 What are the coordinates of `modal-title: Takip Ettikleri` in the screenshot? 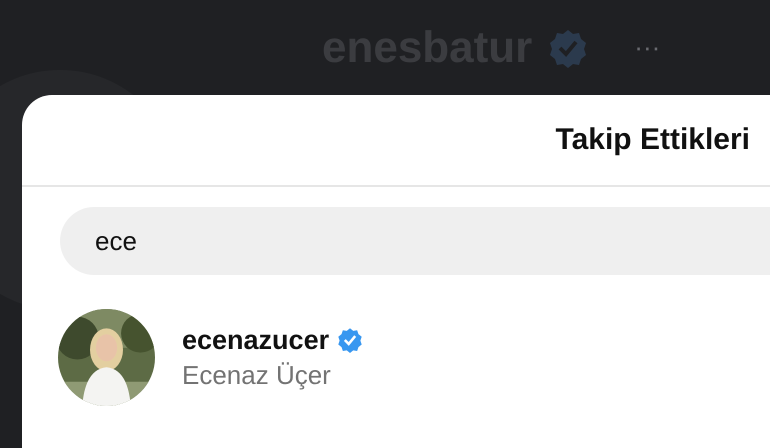 It's located at (652, 140).